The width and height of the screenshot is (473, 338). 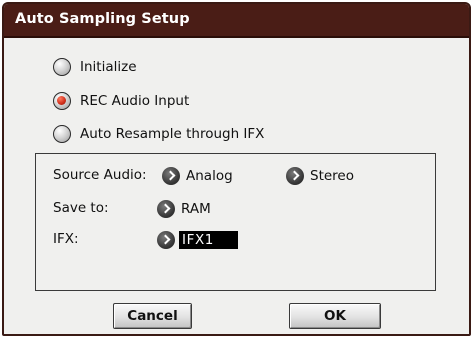 I want to click on save-to-popup: RAM, so click(x=184, y=209).